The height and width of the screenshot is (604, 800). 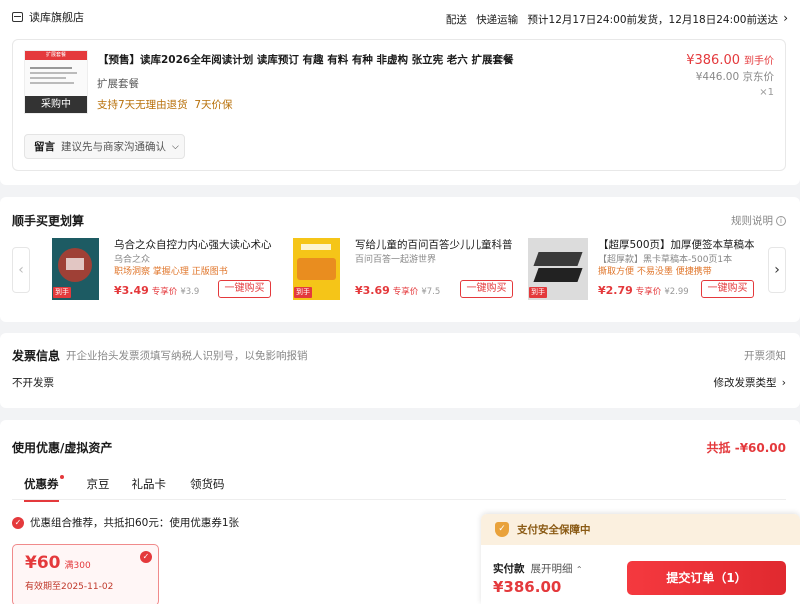 I want to click on product-spec: 扩展套餐, so click(x=118, y=84).